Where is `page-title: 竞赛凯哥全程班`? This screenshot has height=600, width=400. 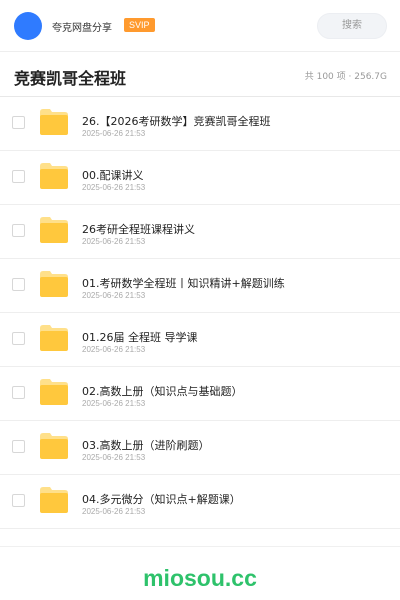
page-title: 竞赛凯哥全程班 is located at coordinates (70, 78).